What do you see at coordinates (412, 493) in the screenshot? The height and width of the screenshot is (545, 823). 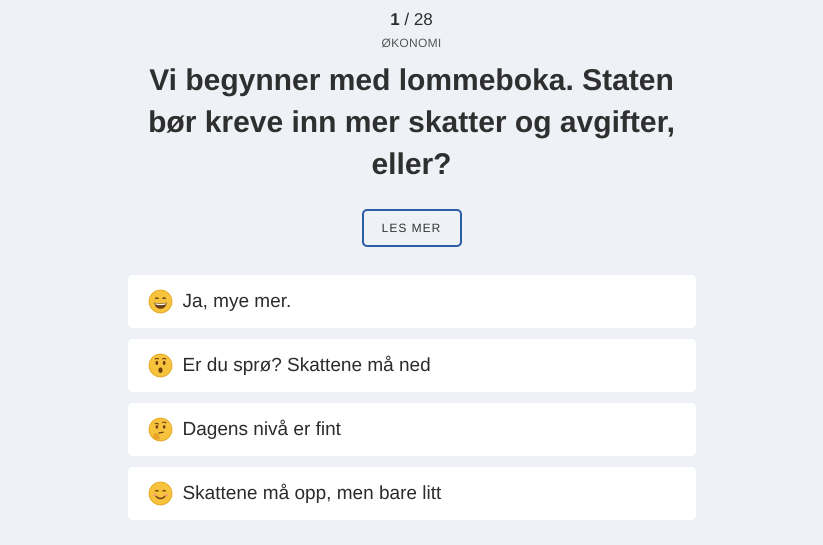 I see `answer-option: Skattene må opp, men bare litt` at bounding box center [412, 493].